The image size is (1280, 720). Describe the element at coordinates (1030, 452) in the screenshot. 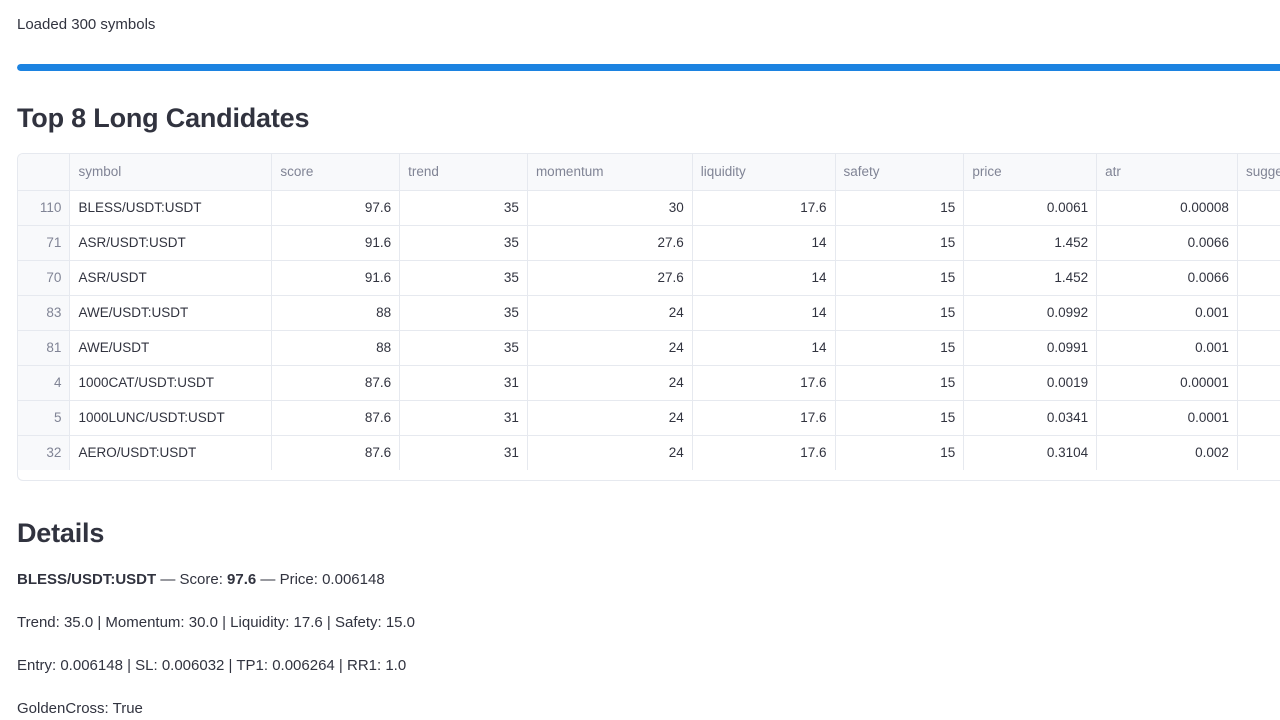

I see `cell-price: 0.3104` at that location.